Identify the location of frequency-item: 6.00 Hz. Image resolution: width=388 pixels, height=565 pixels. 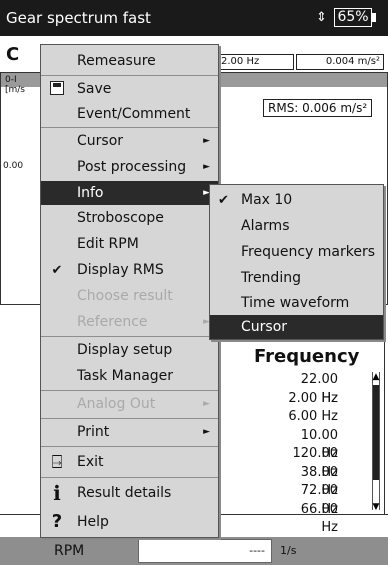
(310, 417).